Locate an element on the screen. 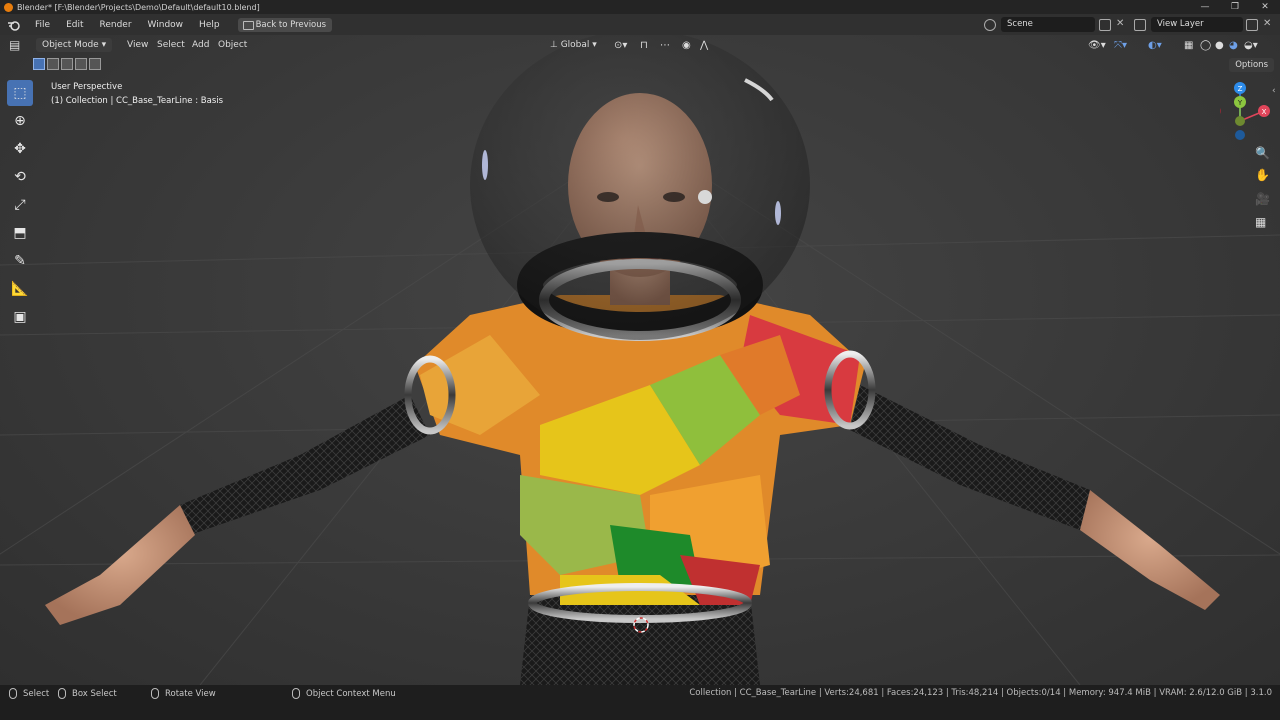 The image size is (1280, 720). perspective-toggle-icon: ▦ is located at coordinates (1260, 222).